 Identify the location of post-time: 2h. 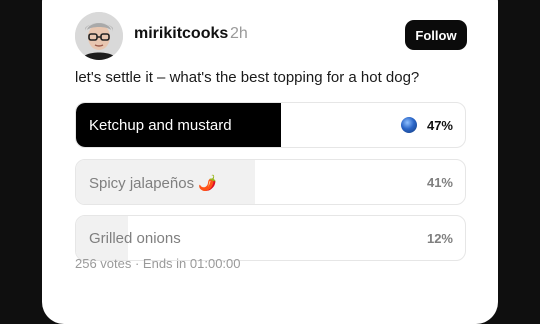
(239, 33).